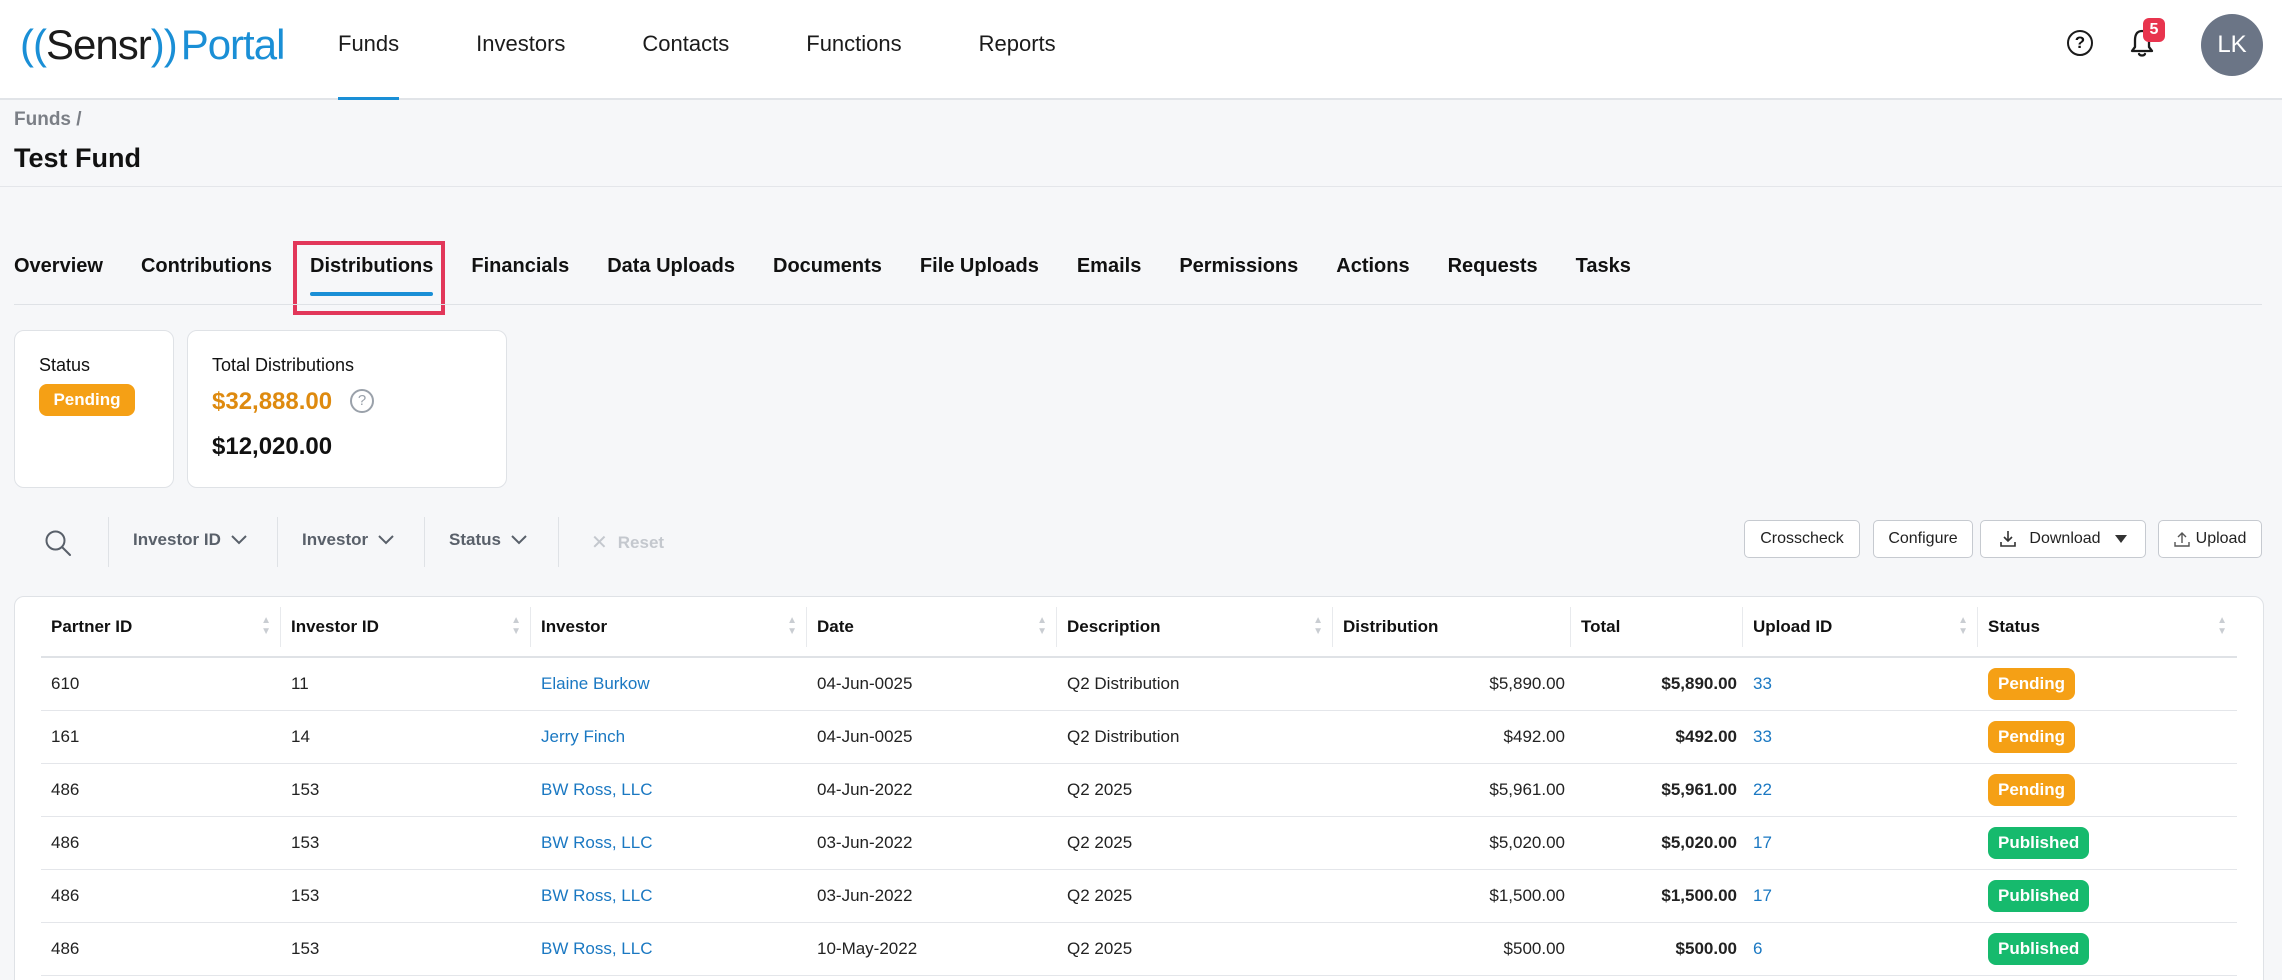 The width and height of the screenshot is (2282, 980). What do you see at coordinates (406, 896) in the screenshot?
I see `cell-investor-id: 153` at bounding box center [406, 896].